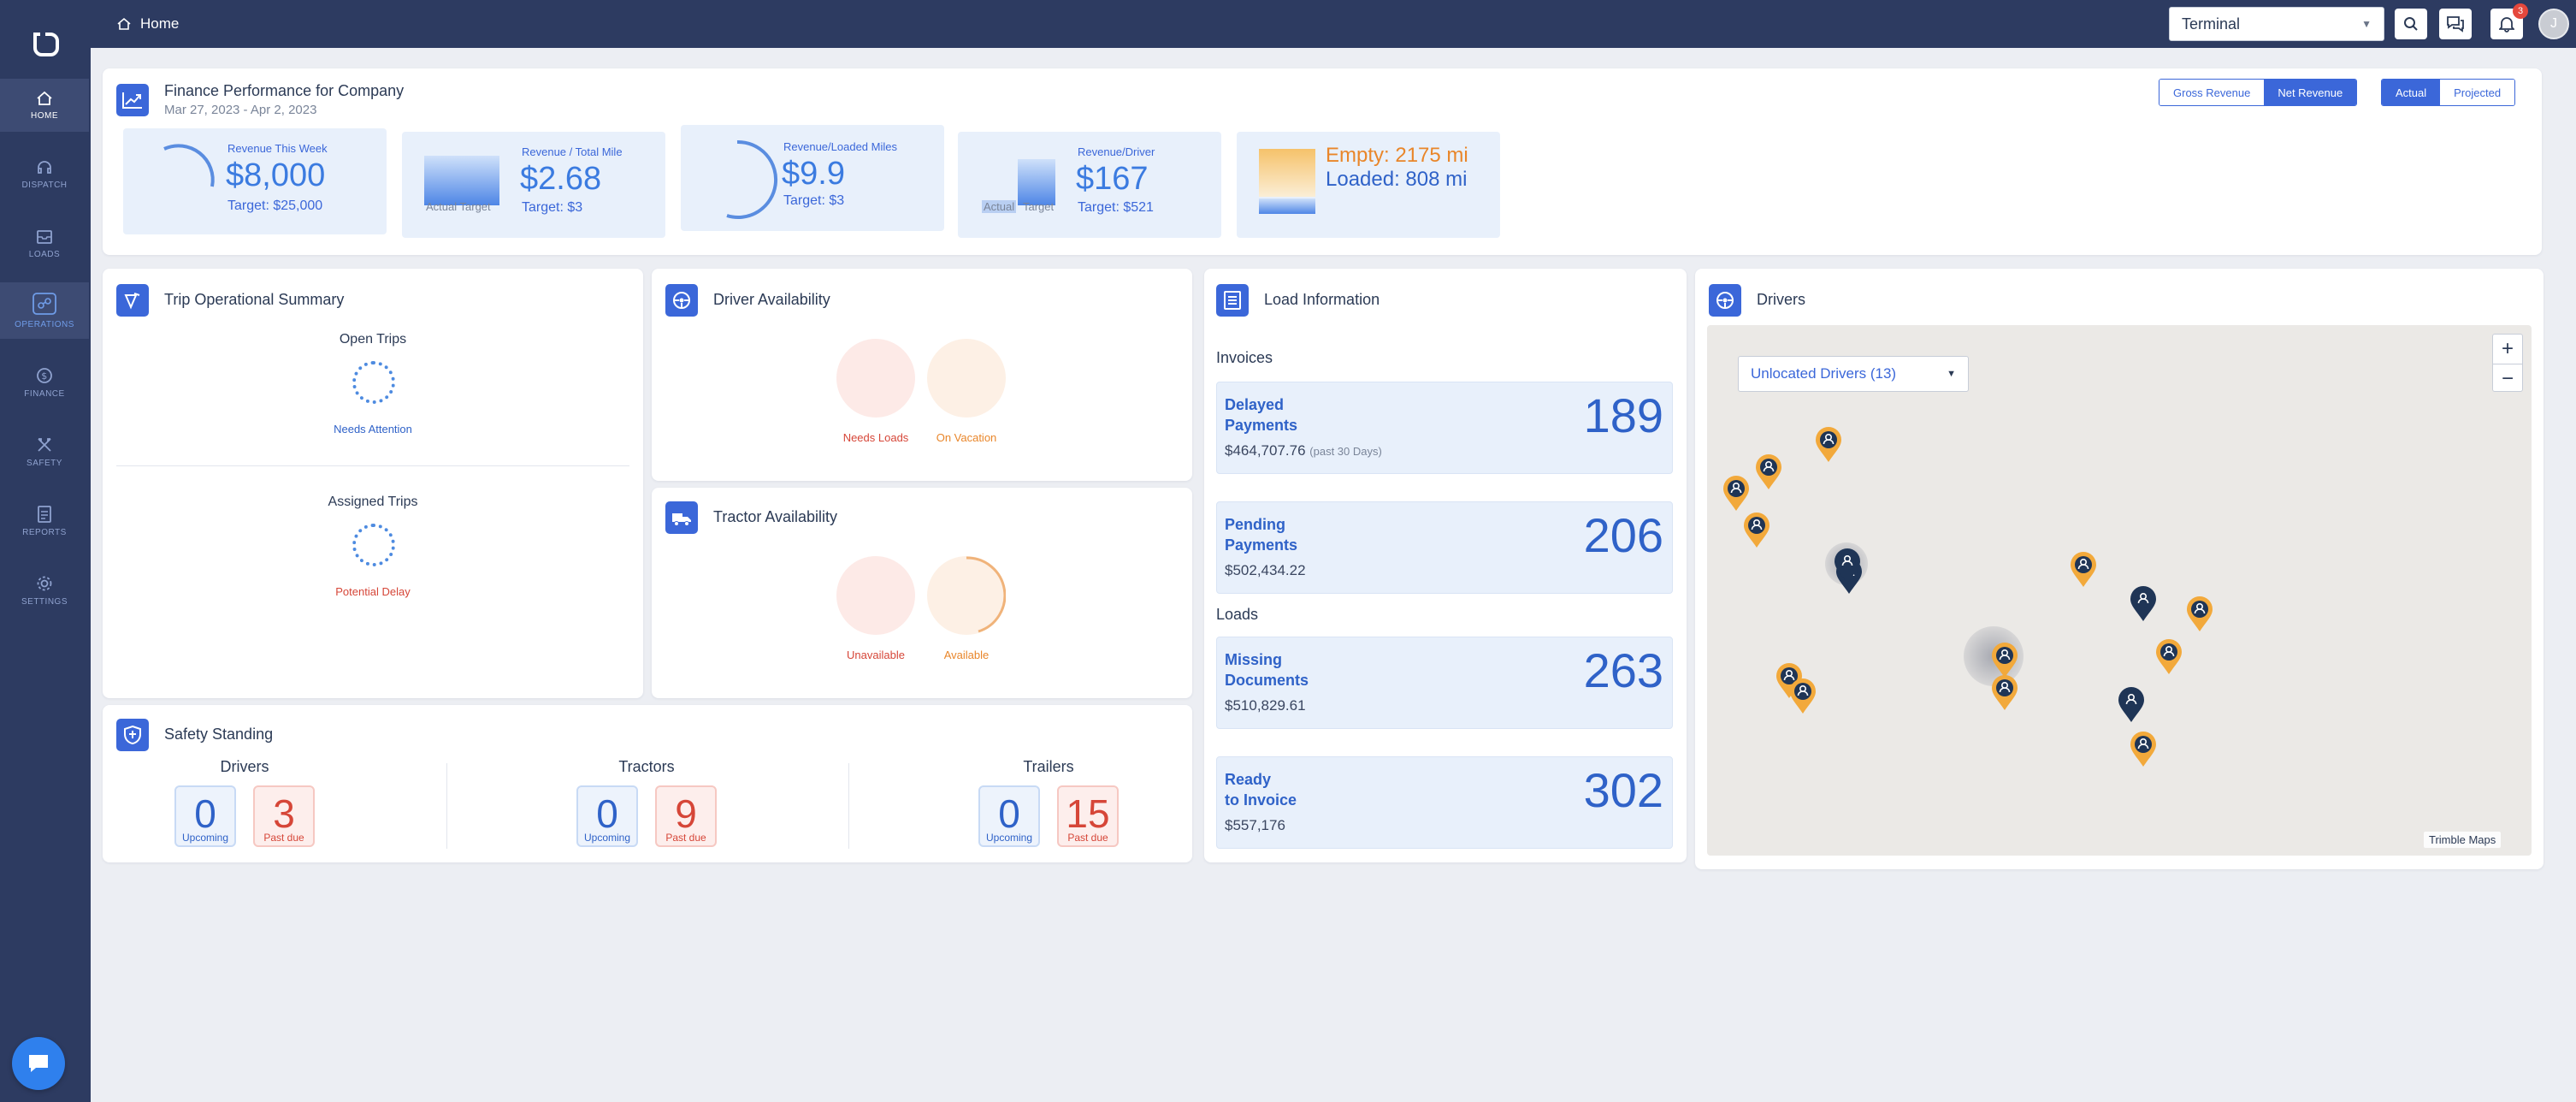 The height and width of the screenshot is (1102, 2576). I want to click on sidebar-item-home: HOME, so click(44, 106).